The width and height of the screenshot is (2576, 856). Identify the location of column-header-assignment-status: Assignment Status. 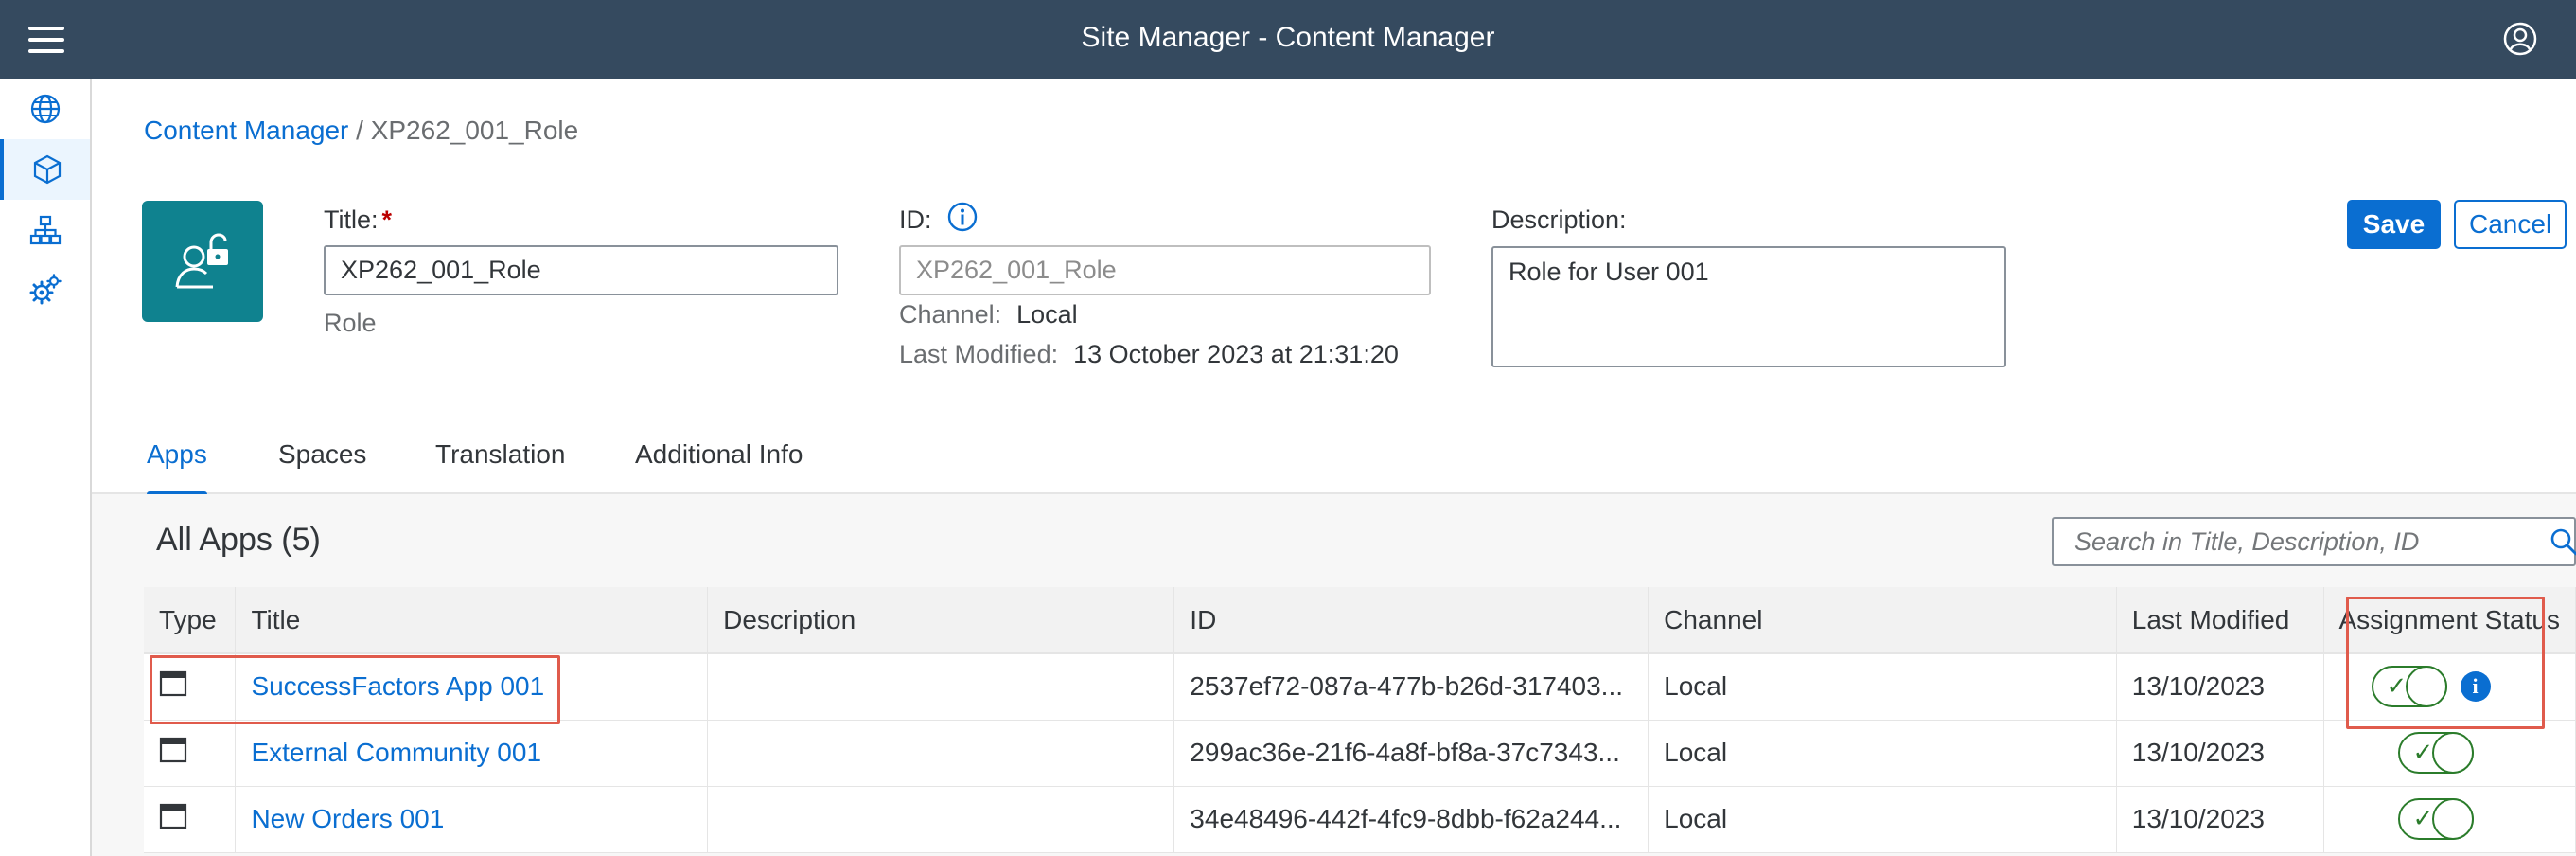
(2449, 621).